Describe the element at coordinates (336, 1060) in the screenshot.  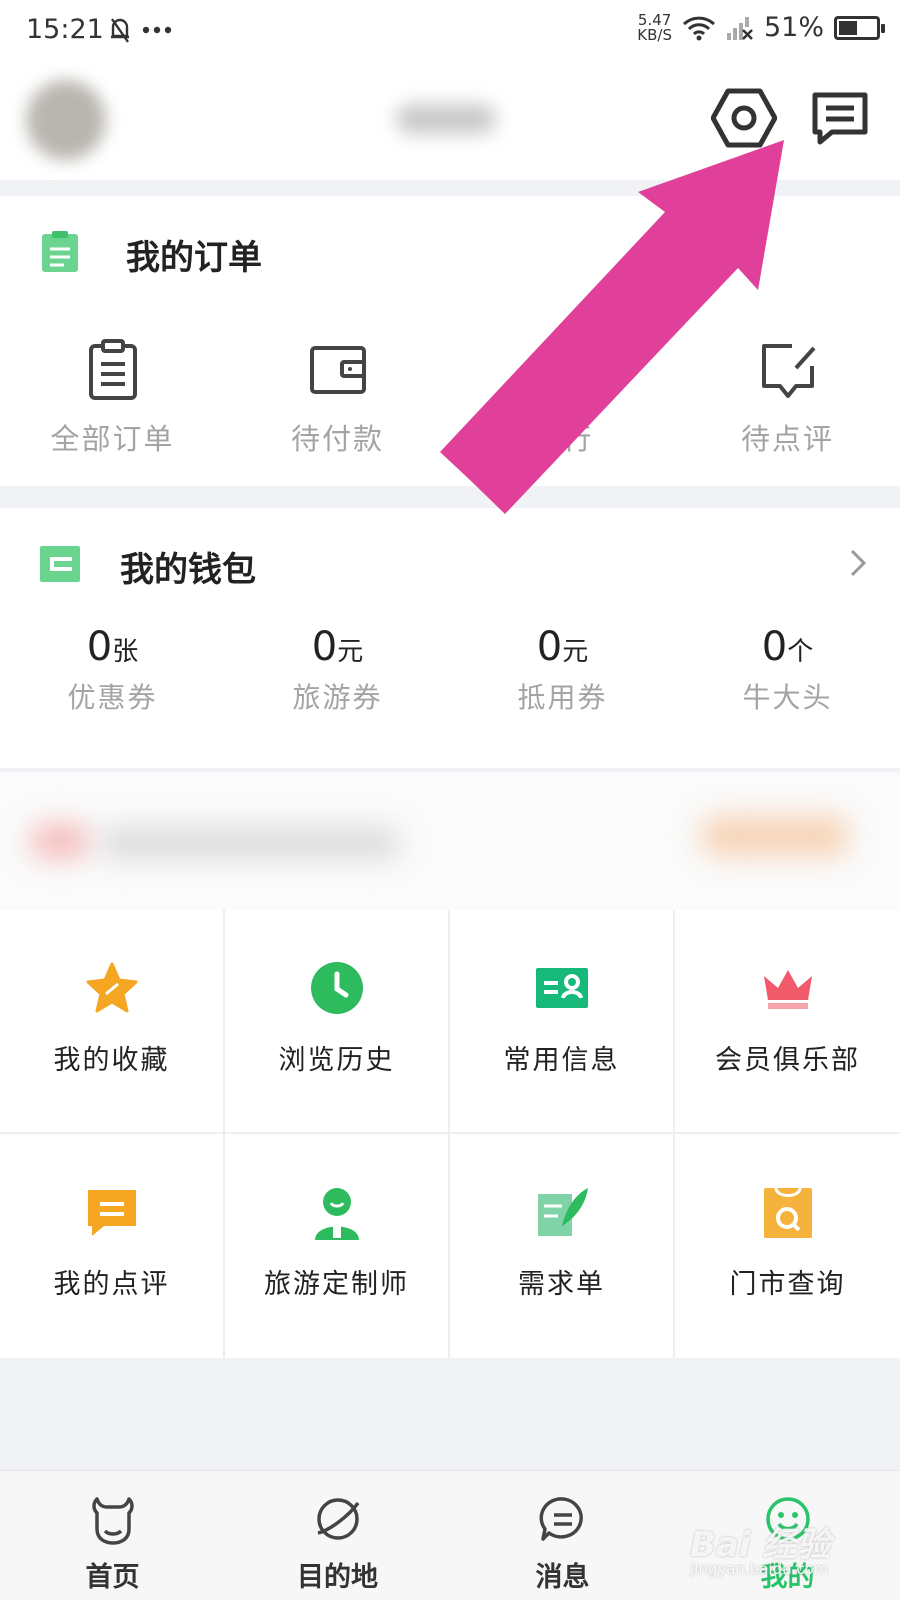
I see `service-label: 浏览历史` at that location.